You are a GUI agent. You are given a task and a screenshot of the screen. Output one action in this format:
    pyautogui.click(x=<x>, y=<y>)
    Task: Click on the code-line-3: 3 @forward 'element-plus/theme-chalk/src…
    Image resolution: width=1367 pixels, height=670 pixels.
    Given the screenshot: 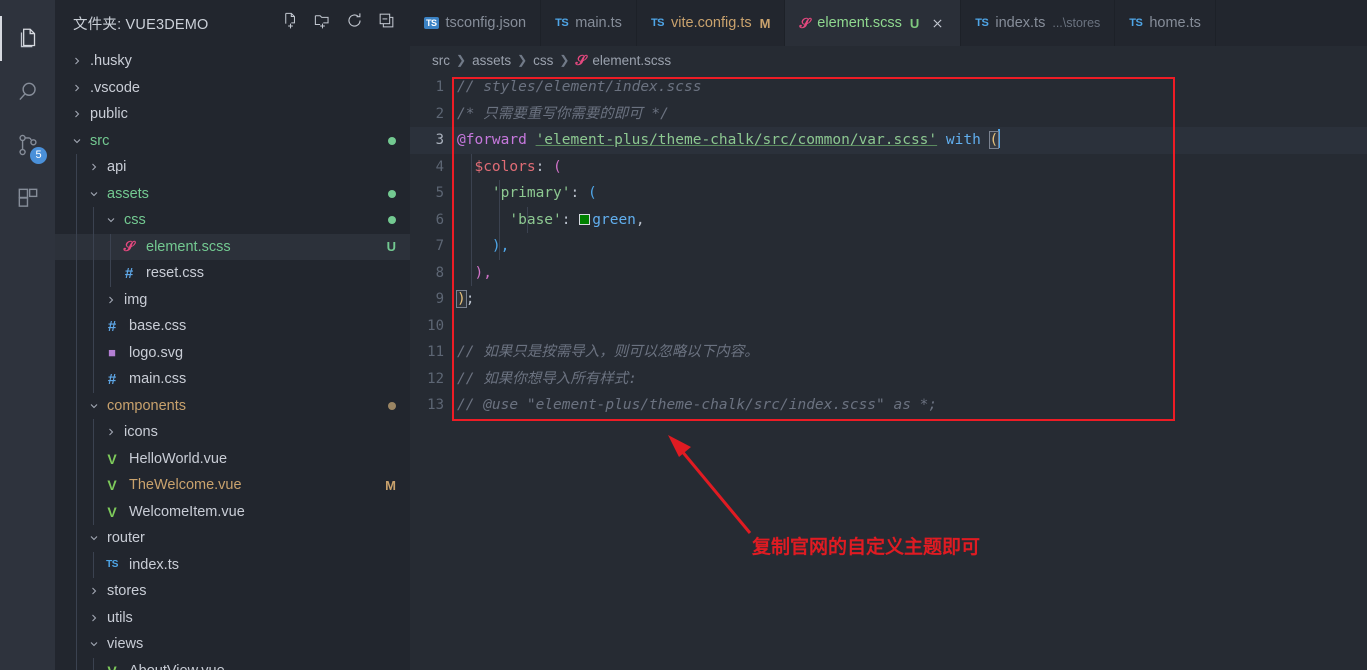 What is the action you would take?
    pyautogui.click(x=888, y=140)
    